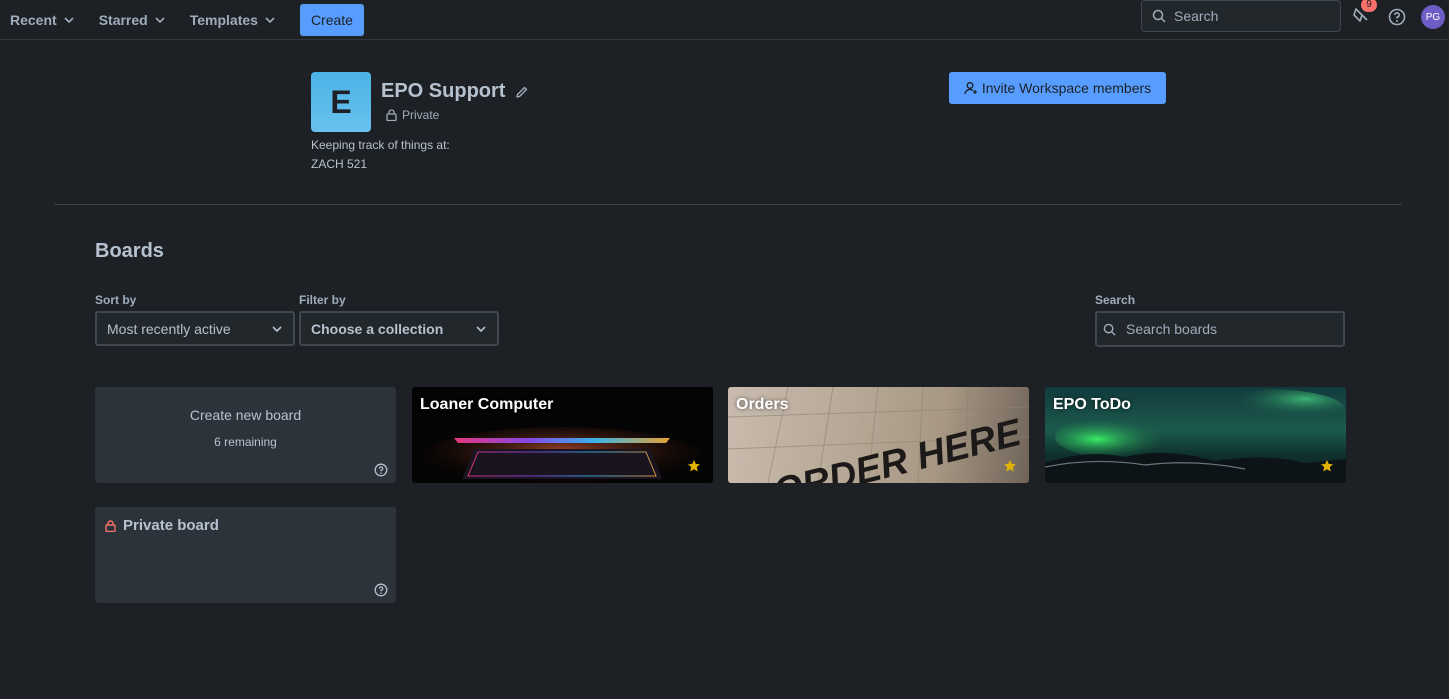  Describe the element at coordinates (762, 404) in the screenshot. I see `board-title: Orders` at that location.